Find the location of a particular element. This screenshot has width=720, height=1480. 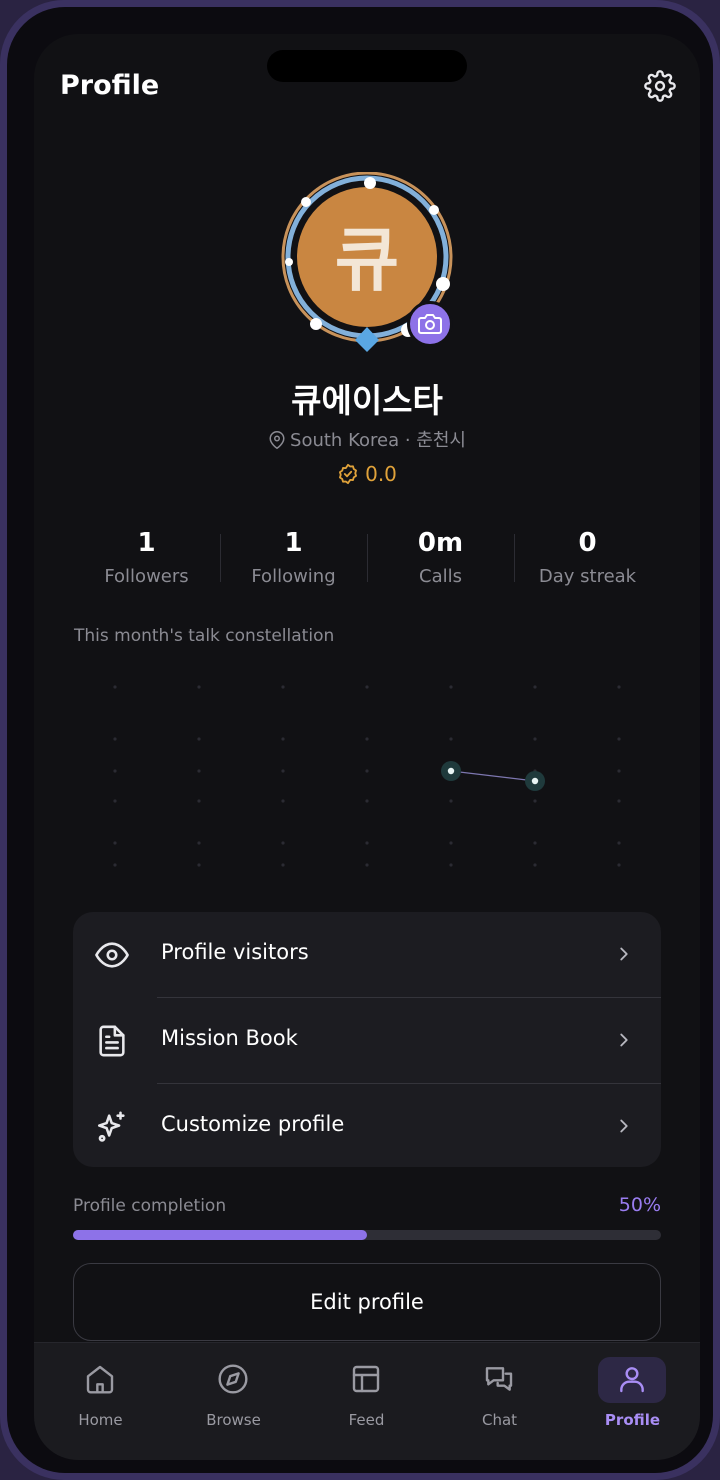

stat-day-streak: 0 Day streak is located at coordinates (587, 559).